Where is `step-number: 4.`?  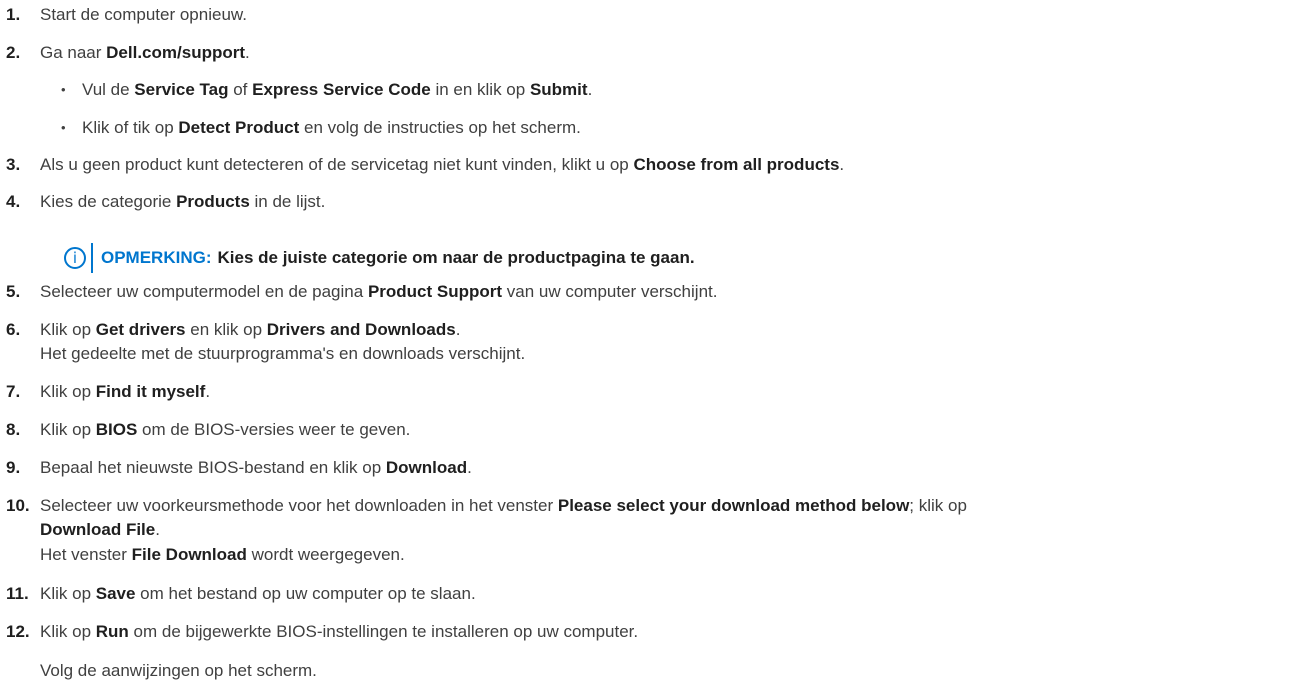 step-number: 4. is located at coordinates (13, 201).